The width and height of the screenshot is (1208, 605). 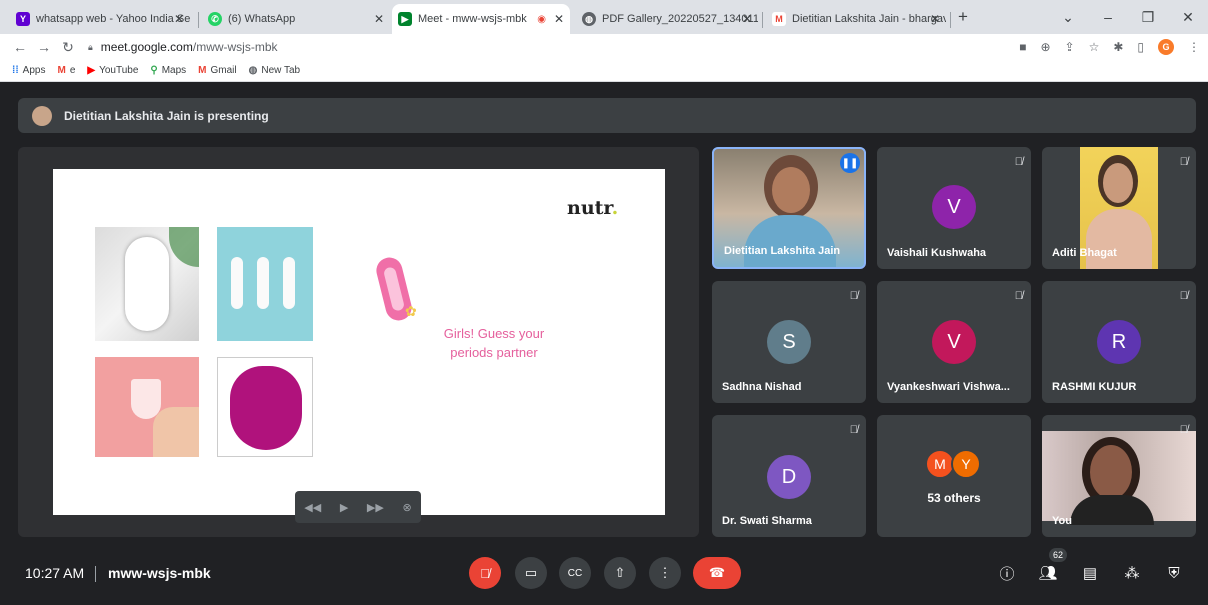 What do you see at coordinates (262, 19) in the screenshot?
I see `tab-label: (6) WhatsApp` at bounding box center [262, 19].